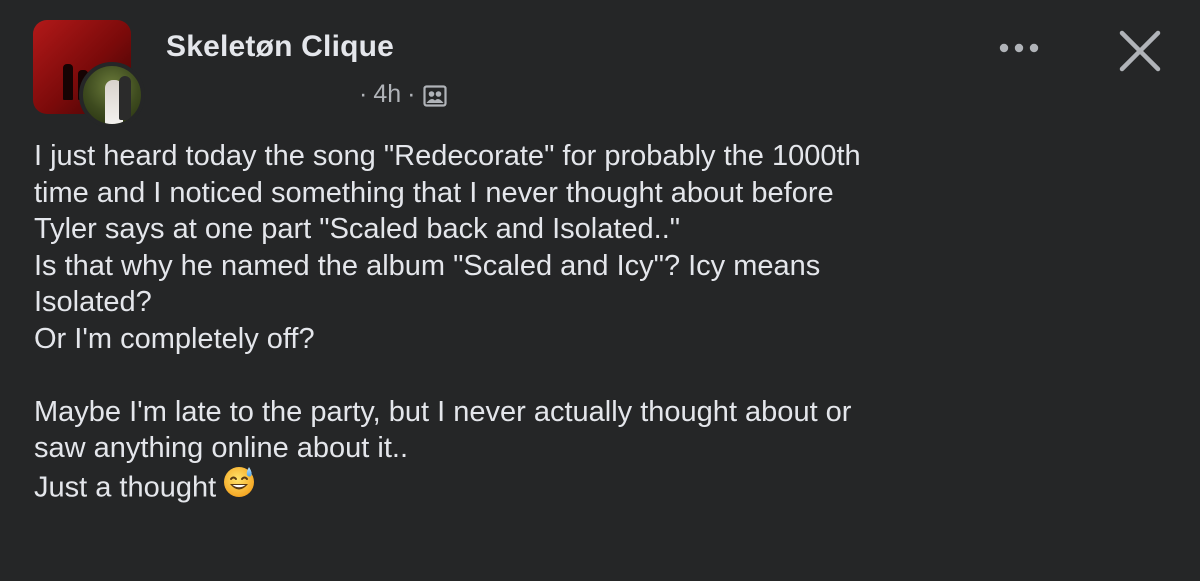 Image resolution: width=1200 pixels, height=581 pixels. Describe the element at coordinates (435, 95) in the screenshot. I see `group-members-icon` at that location.